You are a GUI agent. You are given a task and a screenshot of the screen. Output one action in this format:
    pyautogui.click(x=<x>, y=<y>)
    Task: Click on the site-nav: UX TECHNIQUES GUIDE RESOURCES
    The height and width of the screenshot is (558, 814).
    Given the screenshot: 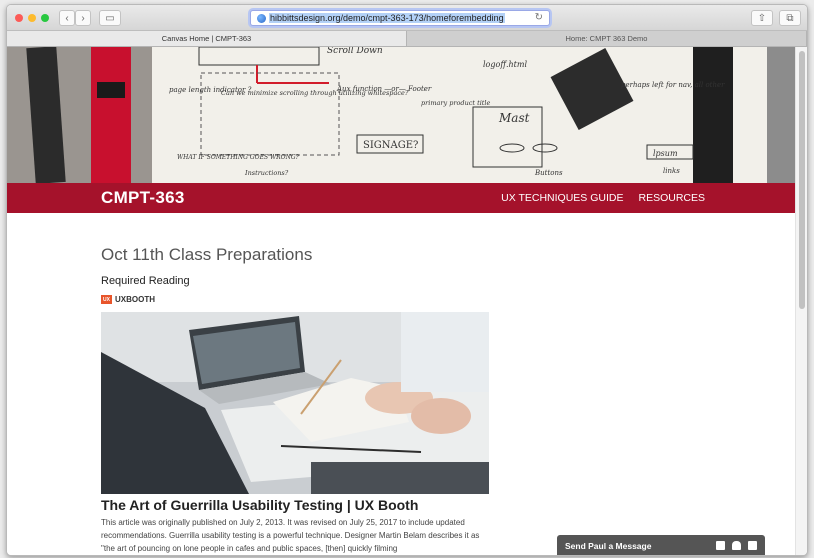 What is the action you would take?
    pyautogui.click(x=603, y=198)
    